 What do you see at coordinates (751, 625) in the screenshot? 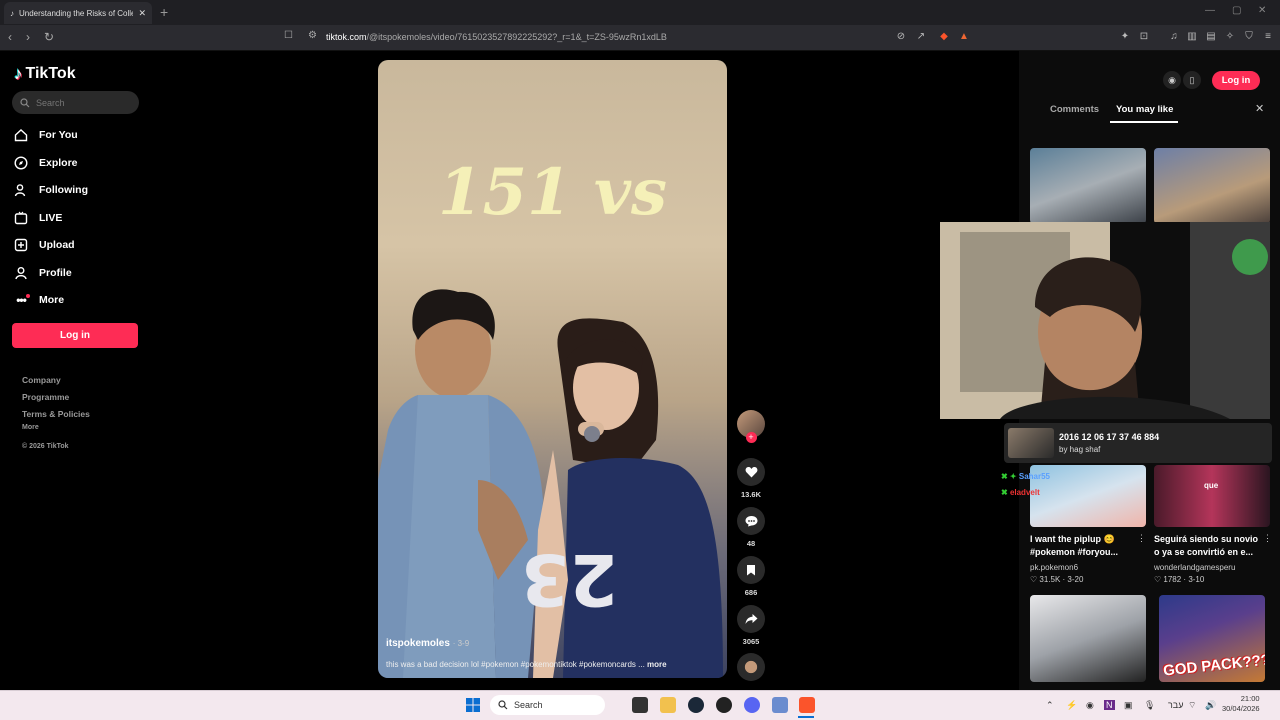
I see `share-button: 3065` at bounding box center [751, 625].